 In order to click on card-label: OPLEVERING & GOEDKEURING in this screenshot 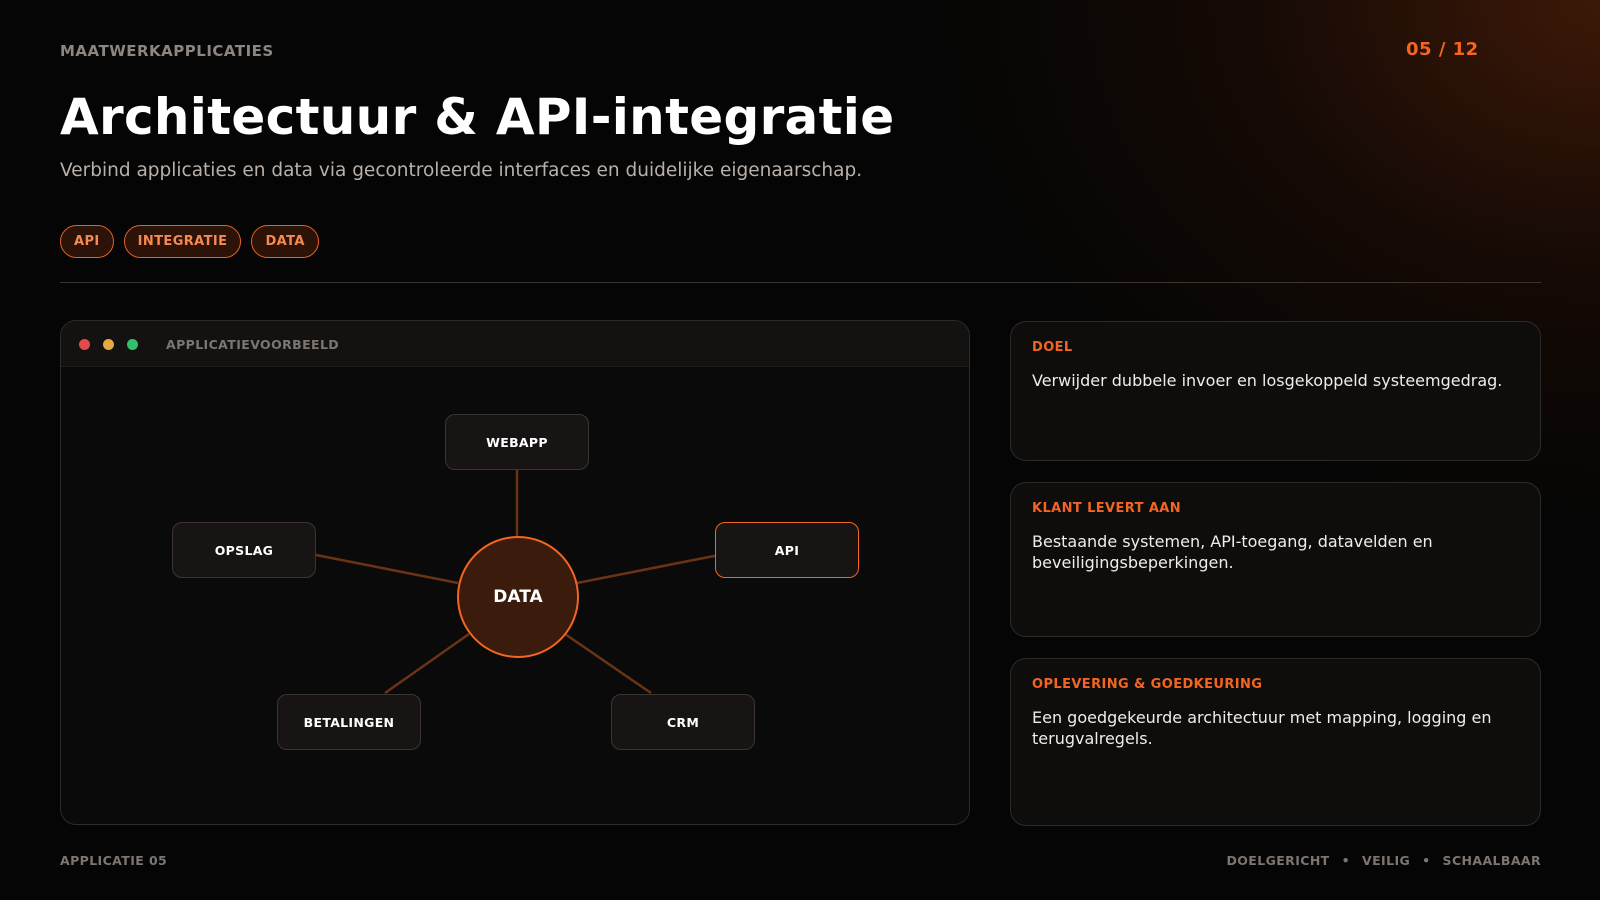, I will do `click(1147, 684)`.